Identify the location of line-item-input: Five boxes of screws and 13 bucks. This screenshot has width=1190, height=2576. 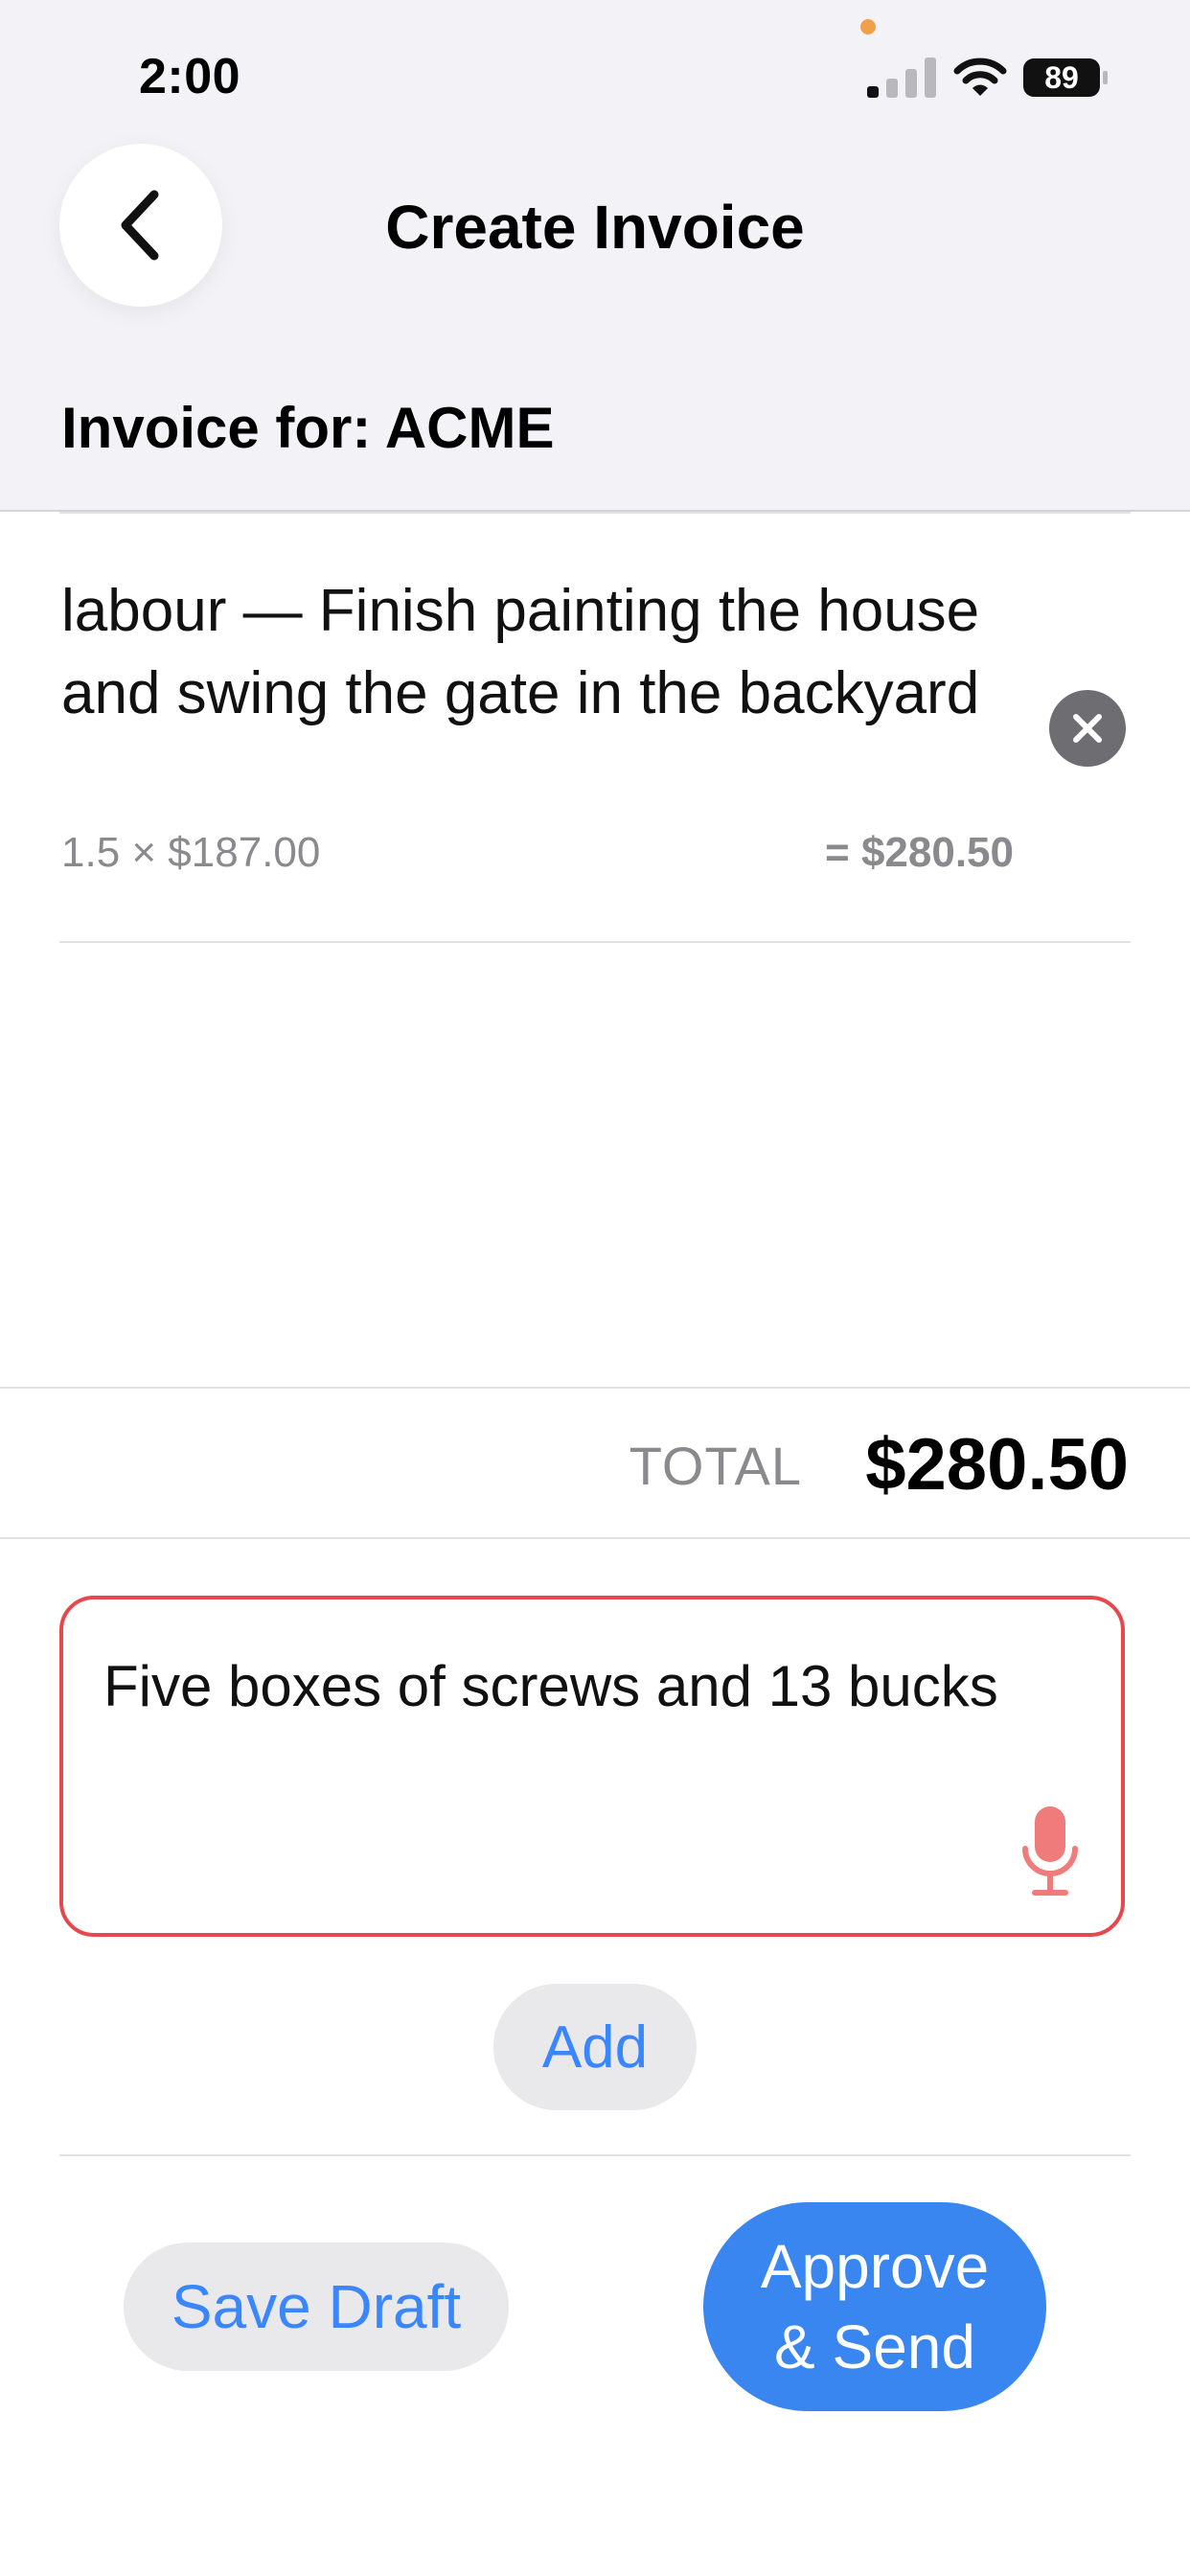
(592, 1766).